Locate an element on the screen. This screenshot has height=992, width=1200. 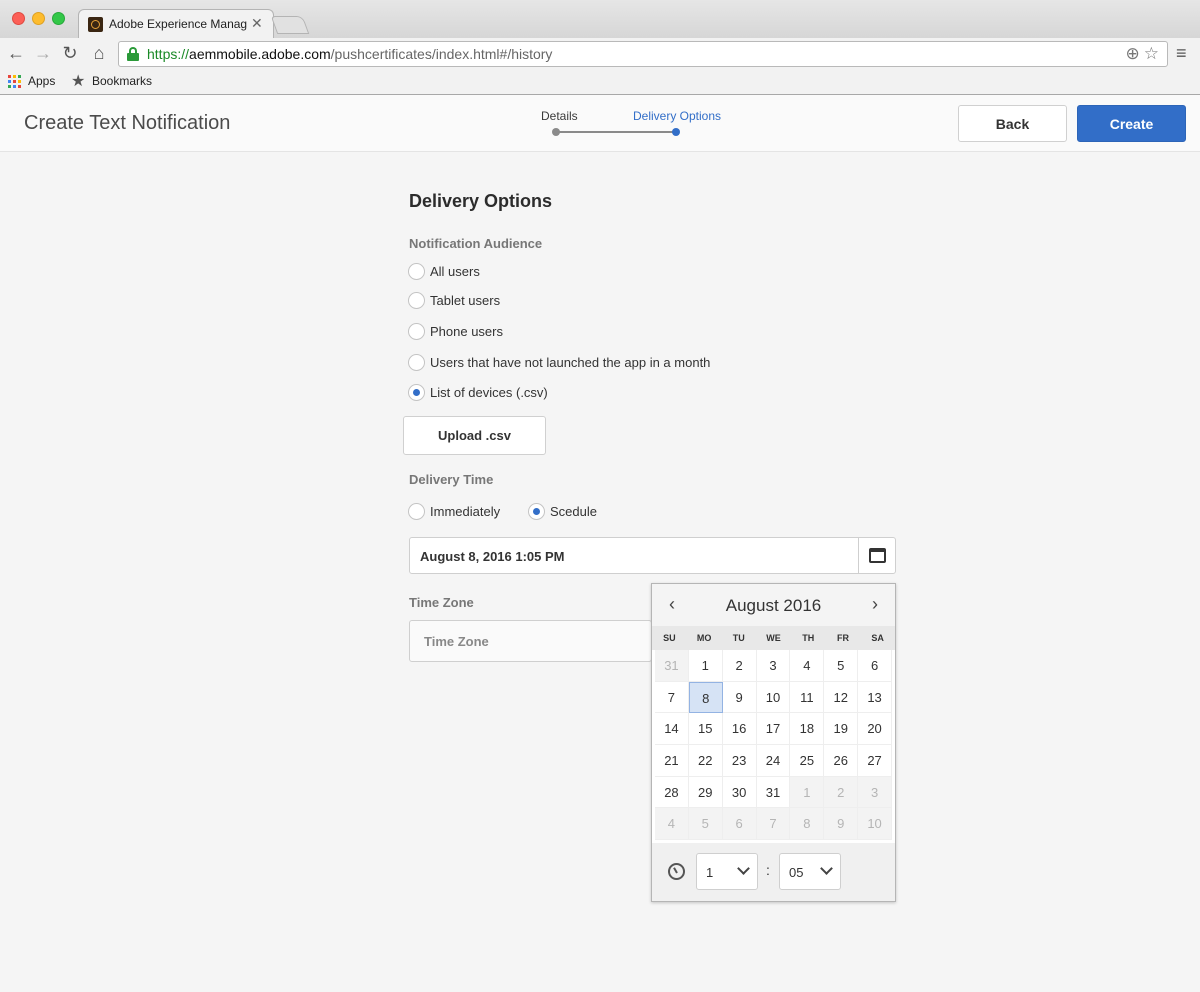
calendar-day: 31 is located at coordinates (773, 792).